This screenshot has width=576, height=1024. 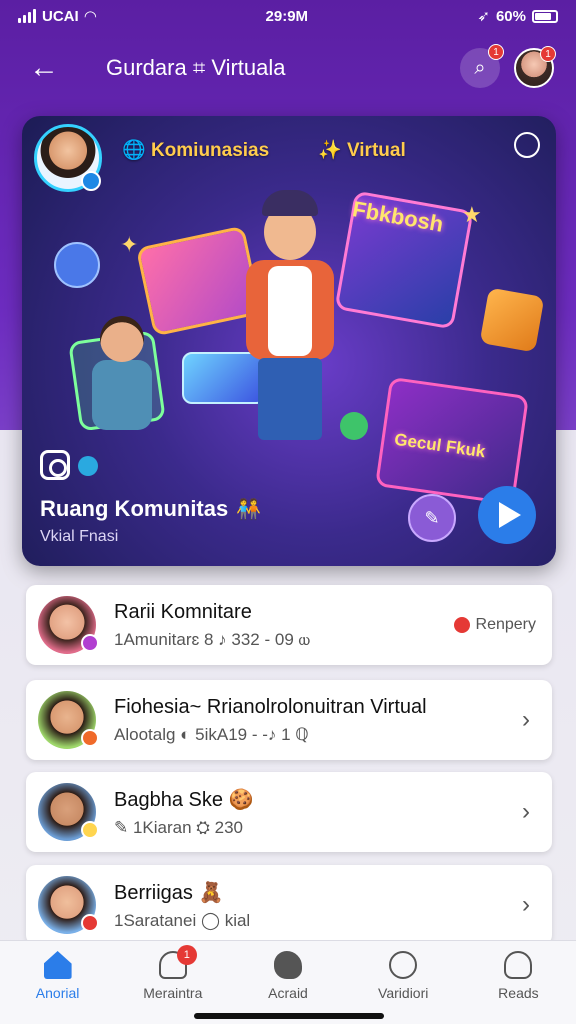 I want to click on nav-item-explore: Varidiori, so click(x=403, y=982).